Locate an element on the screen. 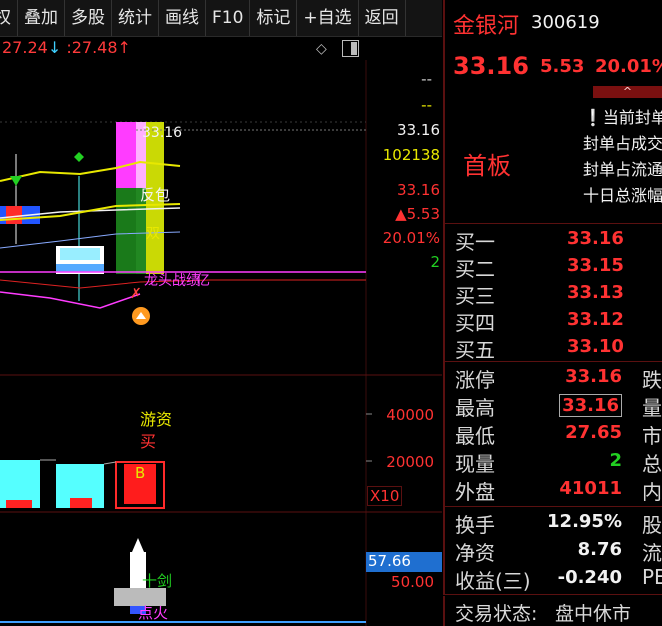 This screenshot has width=662, height=626. stat-label: 最低 is located at coordinates (475, 436).